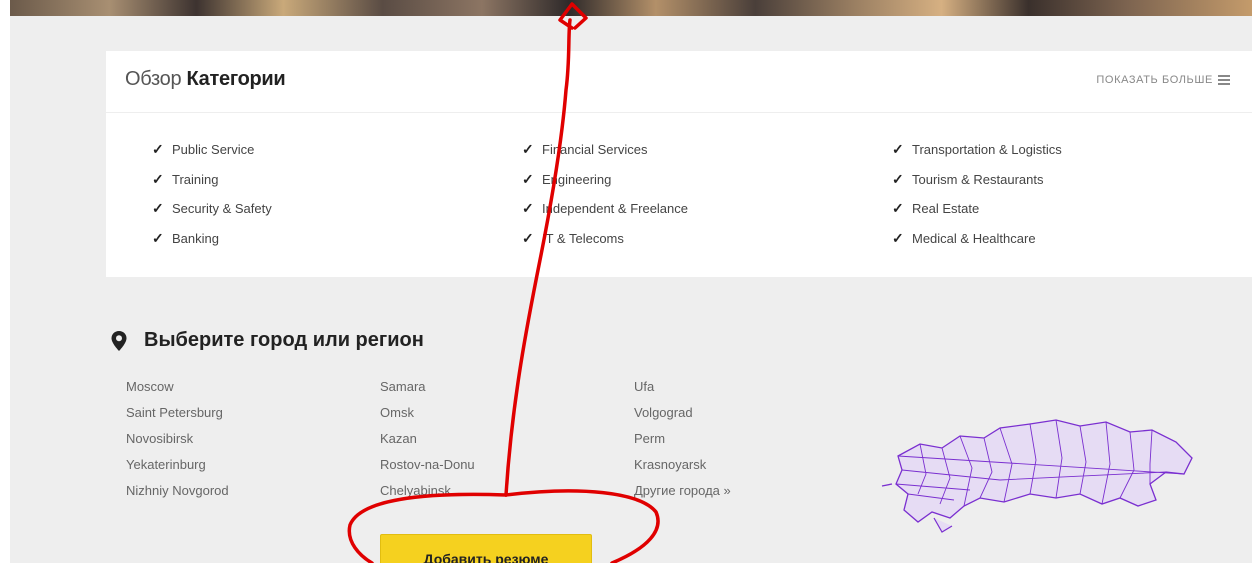  Describe the element at coordinates (427, 413) in the screenshot. I see `city-link: Omsk` at that location.